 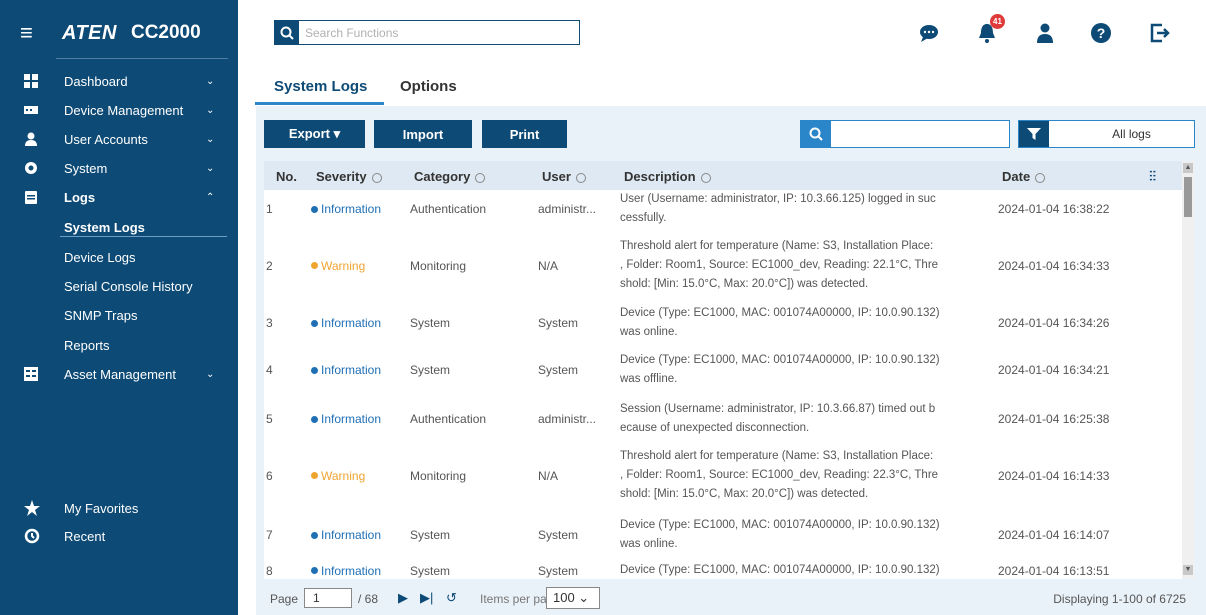 What do you see at coordinates (1188, 168) in the screenshot?
I see `scroll-up-icon: ▲` at bounding box center [1188, 168].